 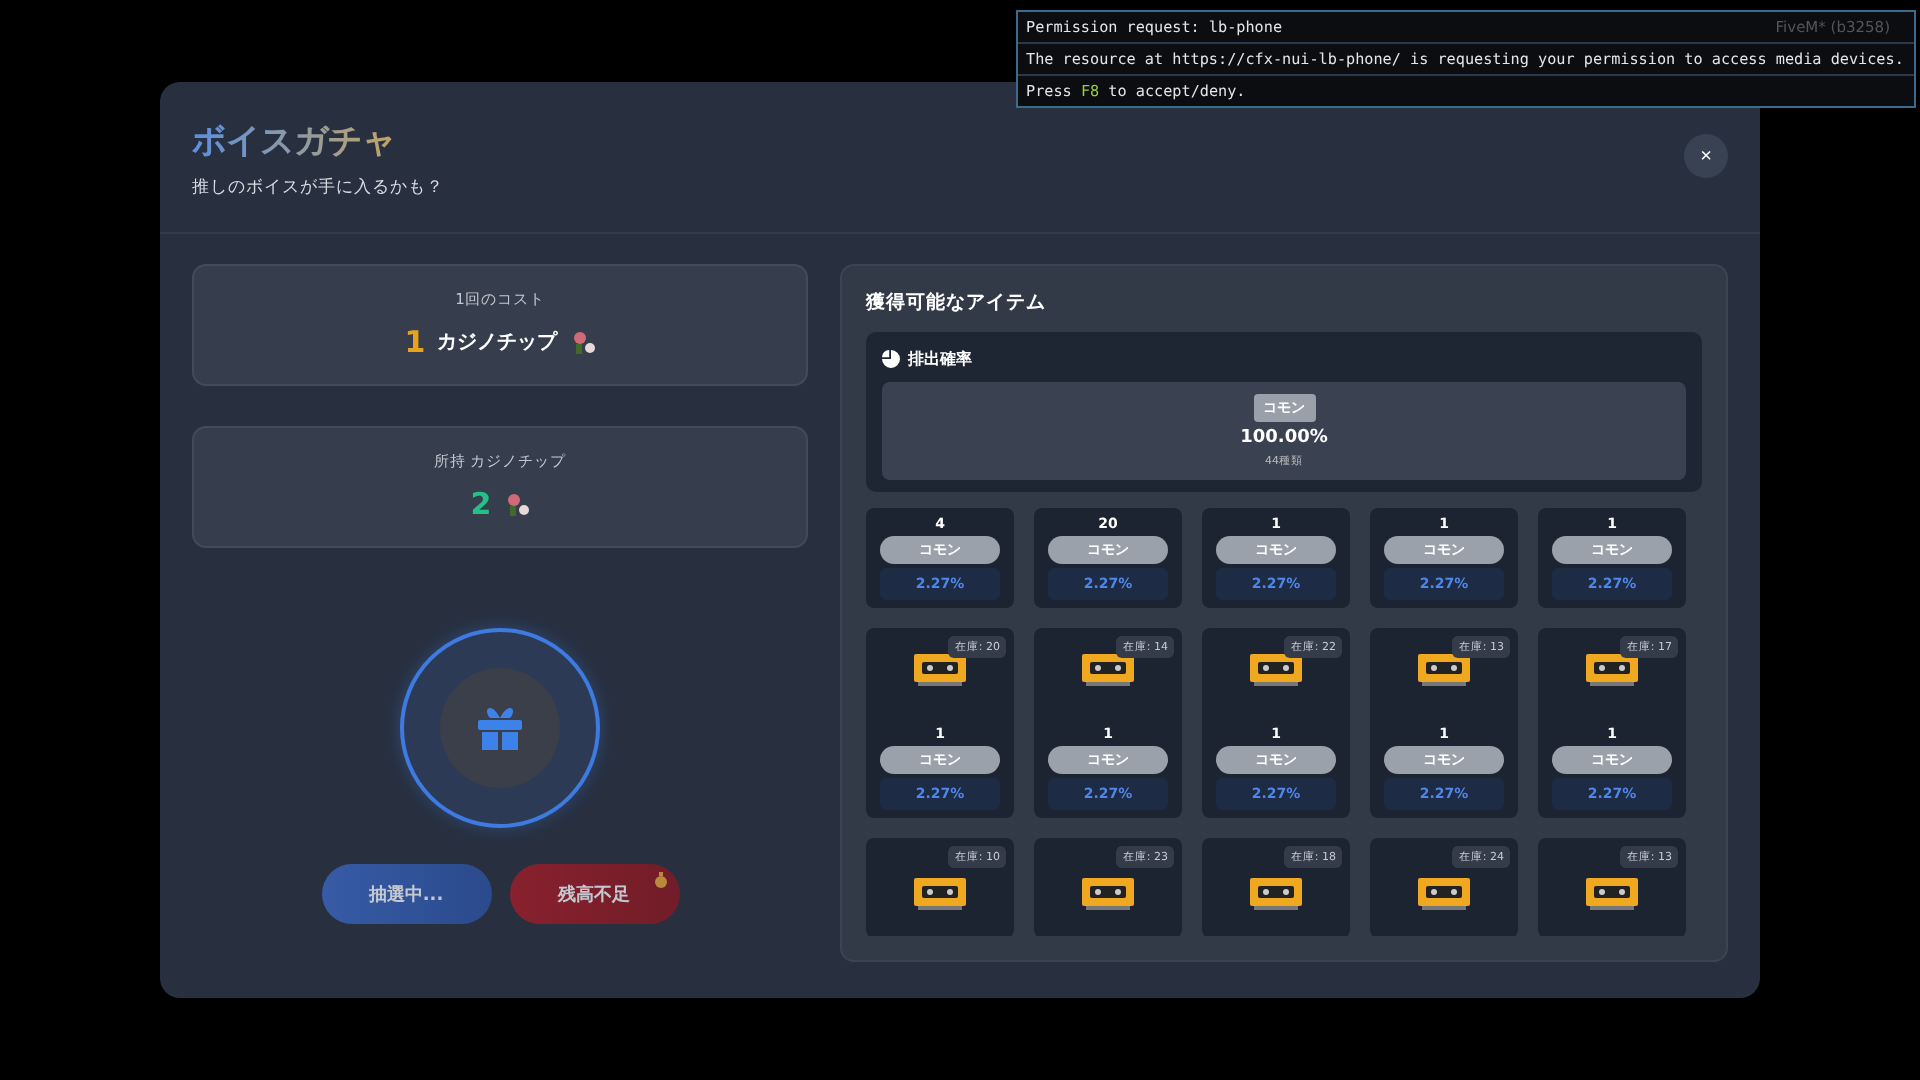 What do you see at coordinates (1706, 156) in the screenshot?
I see `close-button: ×` at bounding box center [1706, 156].